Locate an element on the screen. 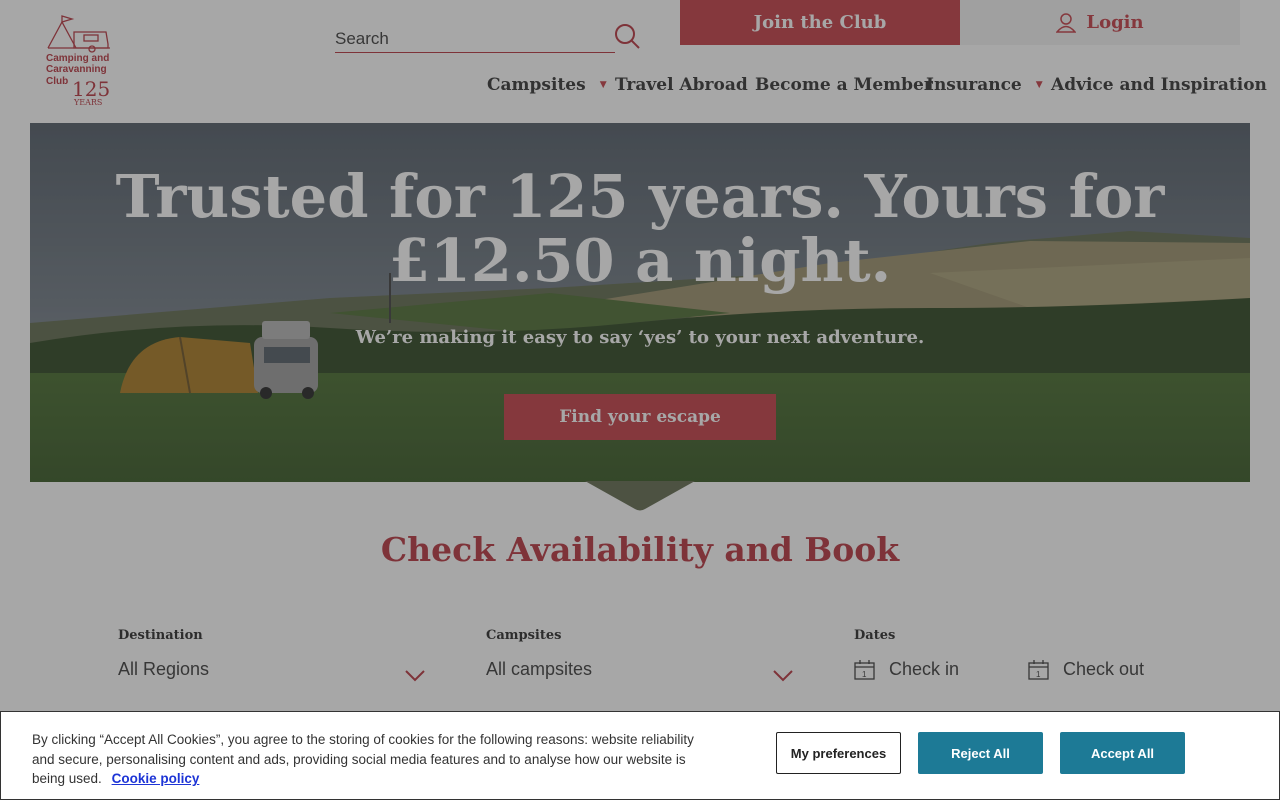 This screenshot has width=1280, height=800. my-preferences-button: My preferences is located at coordinates (838, 753).